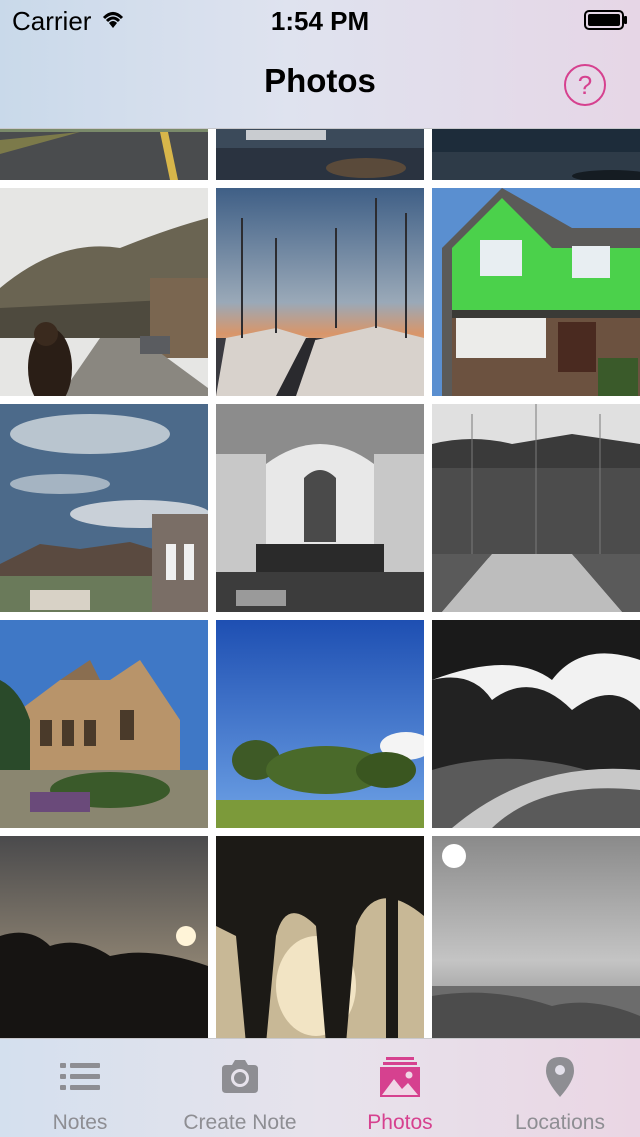 This screenshot has width=640, height=1137. I want to click on tab-bar: Notes Create Note Photos Locations, so click(320, 1087).